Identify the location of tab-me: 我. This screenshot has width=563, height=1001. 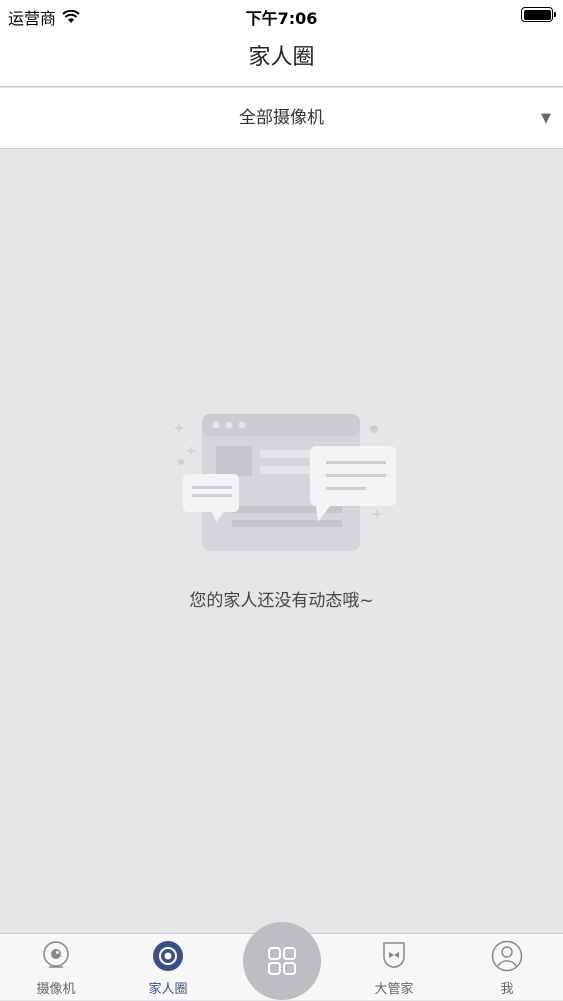
(507, 967).